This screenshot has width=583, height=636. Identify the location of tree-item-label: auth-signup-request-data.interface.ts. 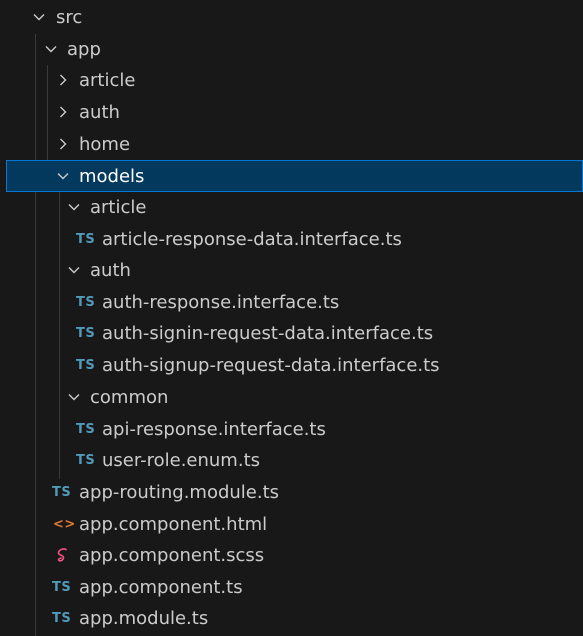
(271, 365).